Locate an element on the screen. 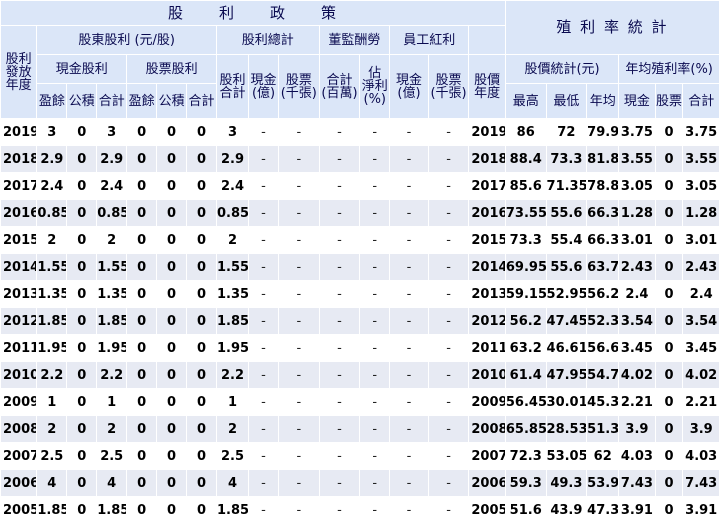  stock-earnings-header: 盈餘 is located at coordinates (142, 101).